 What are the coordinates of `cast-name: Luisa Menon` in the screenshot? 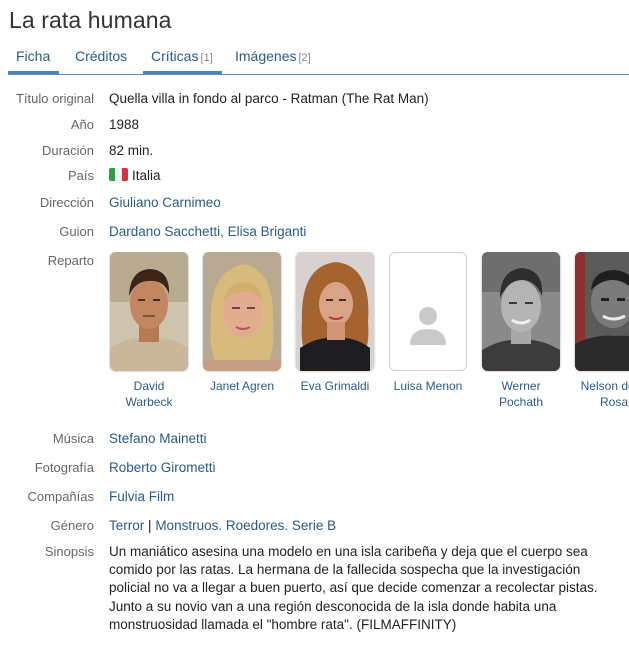 It's located at (428, 386).